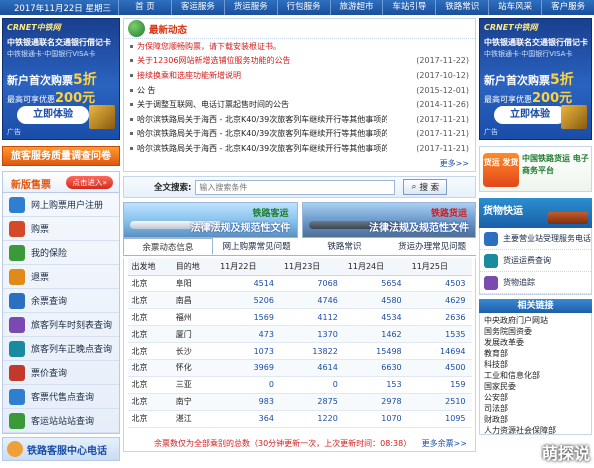 Image resolution: width=594 pixels, height=468 pixels. What do you see at coordinates (535, 239) in the screenshot?
I see `freight-menu-item: 主要营业站受理服务电话` at bounding box center [535, 239].